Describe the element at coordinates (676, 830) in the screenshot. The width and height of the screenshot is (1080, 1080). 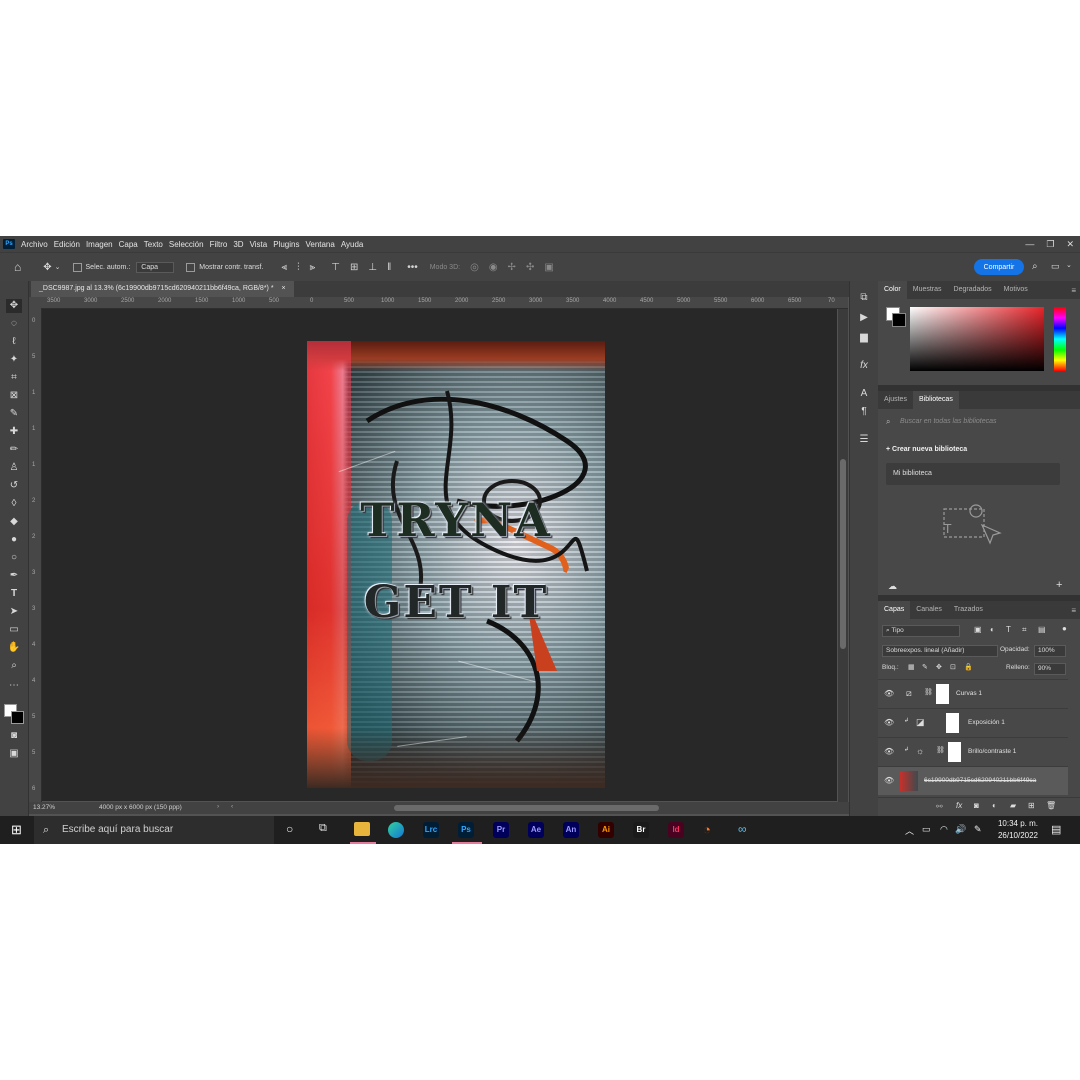
I see `indesign-icon: Id` at that location.